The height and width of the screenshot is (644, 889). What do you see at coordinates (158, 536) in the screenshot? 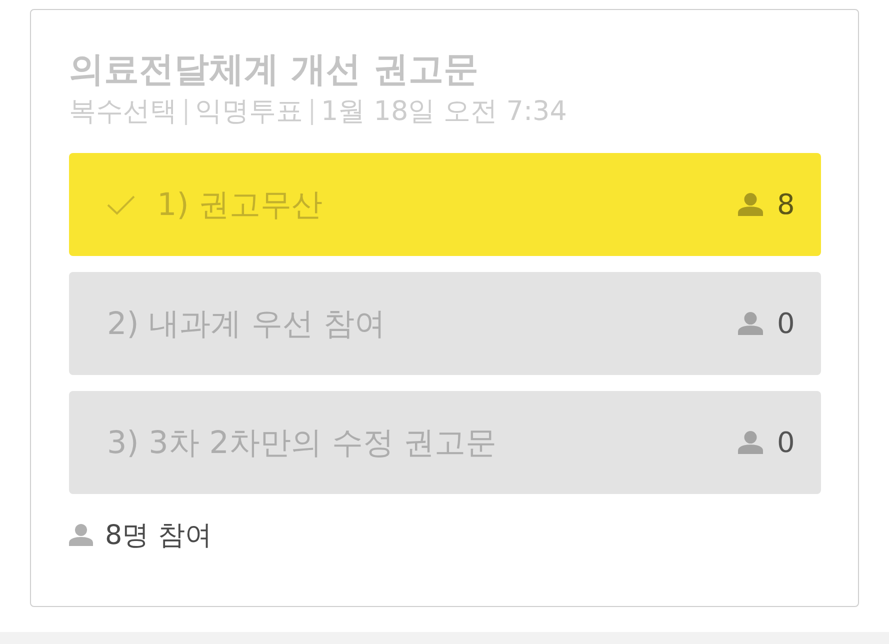
I see `participant-count: 8명 참여` at bounding box center [158, 536].